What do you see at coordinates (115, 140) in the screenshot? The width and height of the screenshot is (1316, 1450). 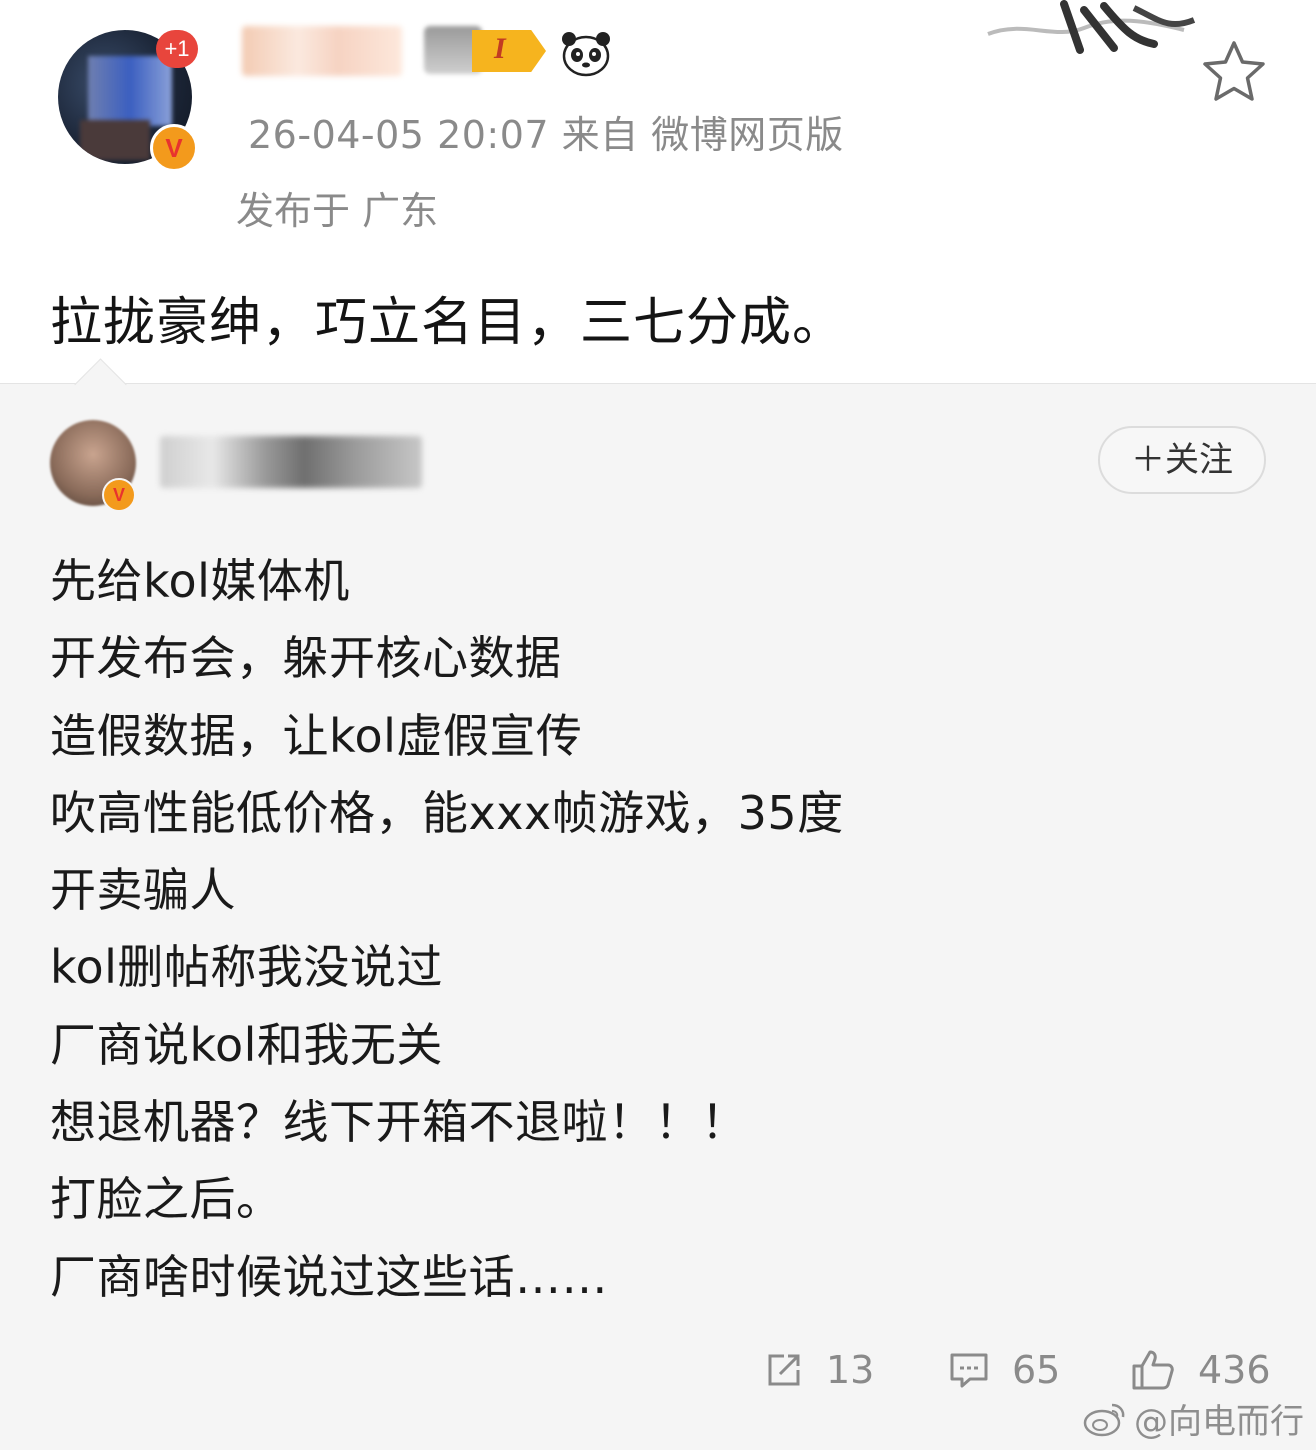 I see `avatar-mosaic-lower` at bounding box center [115, 140].